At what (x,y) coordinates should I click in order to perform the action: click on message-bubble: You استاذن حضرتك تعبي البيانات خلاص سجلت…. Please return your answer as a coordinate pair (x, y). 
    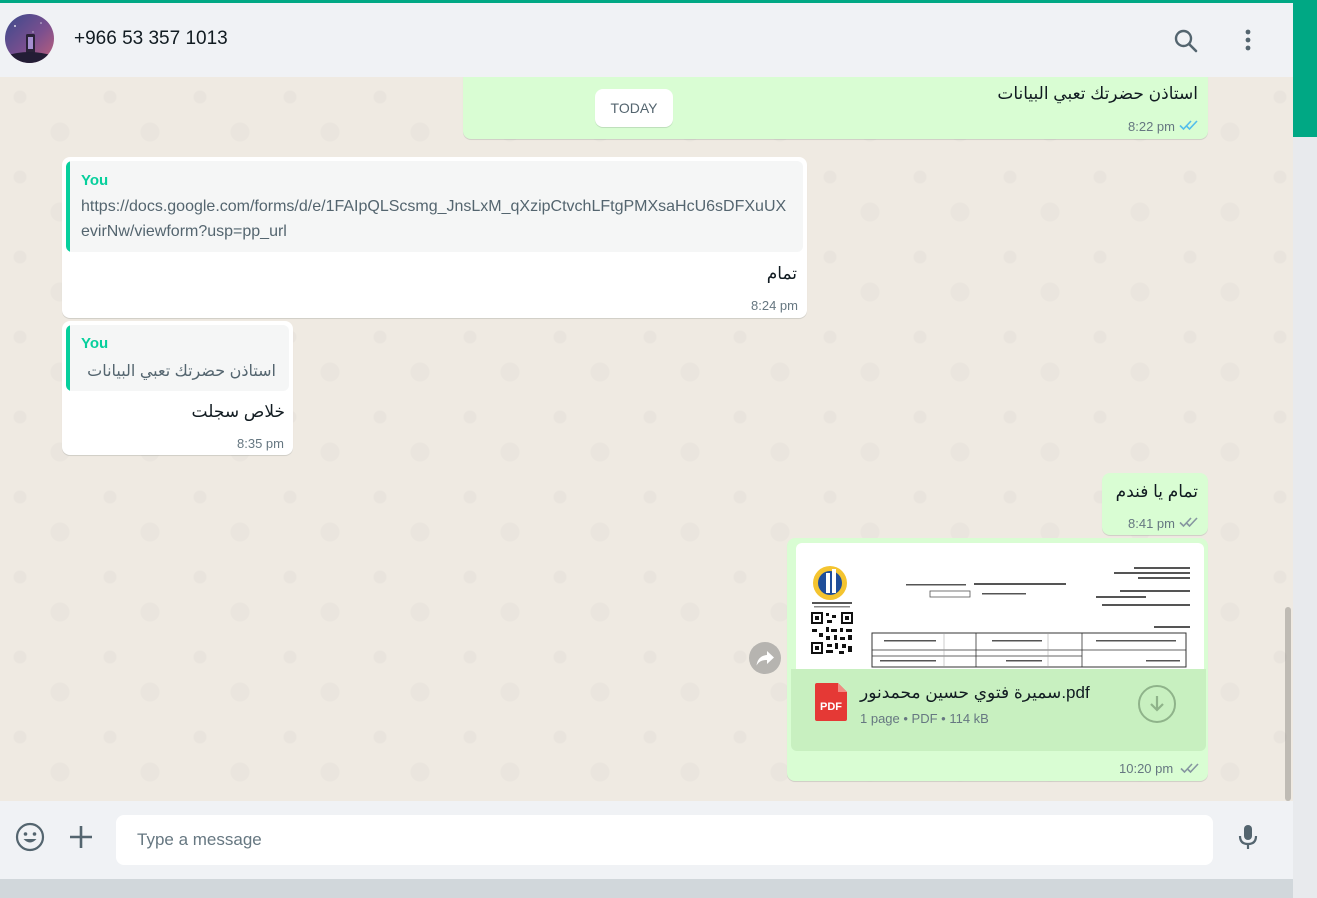
    Looking at the image, I should click on (177, 388).